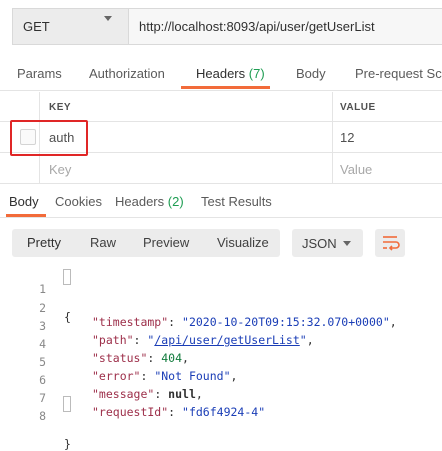 The width and height of the screenshot is (442, 451). What do you see at coordinates (44, 242) in the screenshot?
I see `pretty-button: Pretty` at bounding box center [44, 242].